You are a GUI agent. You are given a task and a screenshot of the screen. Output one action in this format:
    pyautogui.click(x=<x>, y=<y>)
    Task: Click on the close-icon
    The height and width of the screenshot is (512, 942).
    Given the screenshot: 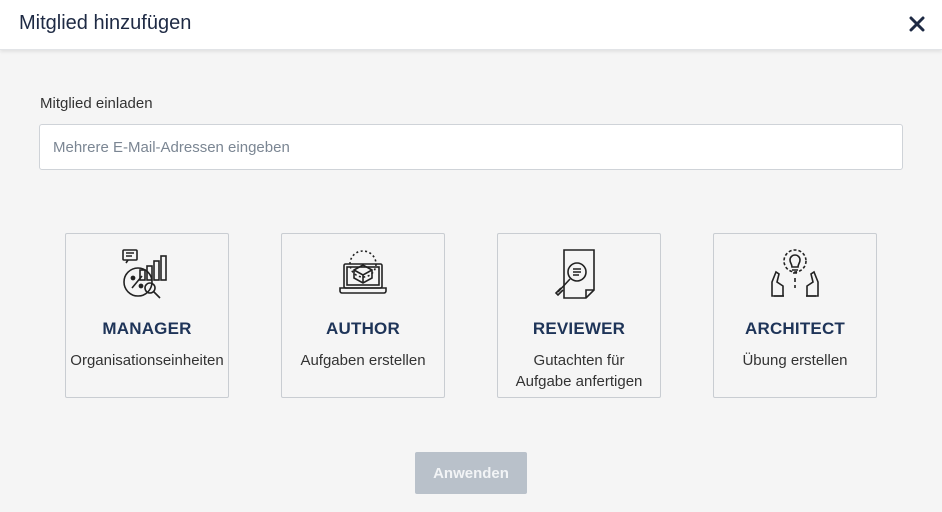 What is the action you would take?
    pyautogui.click(x=917, y=24)
    